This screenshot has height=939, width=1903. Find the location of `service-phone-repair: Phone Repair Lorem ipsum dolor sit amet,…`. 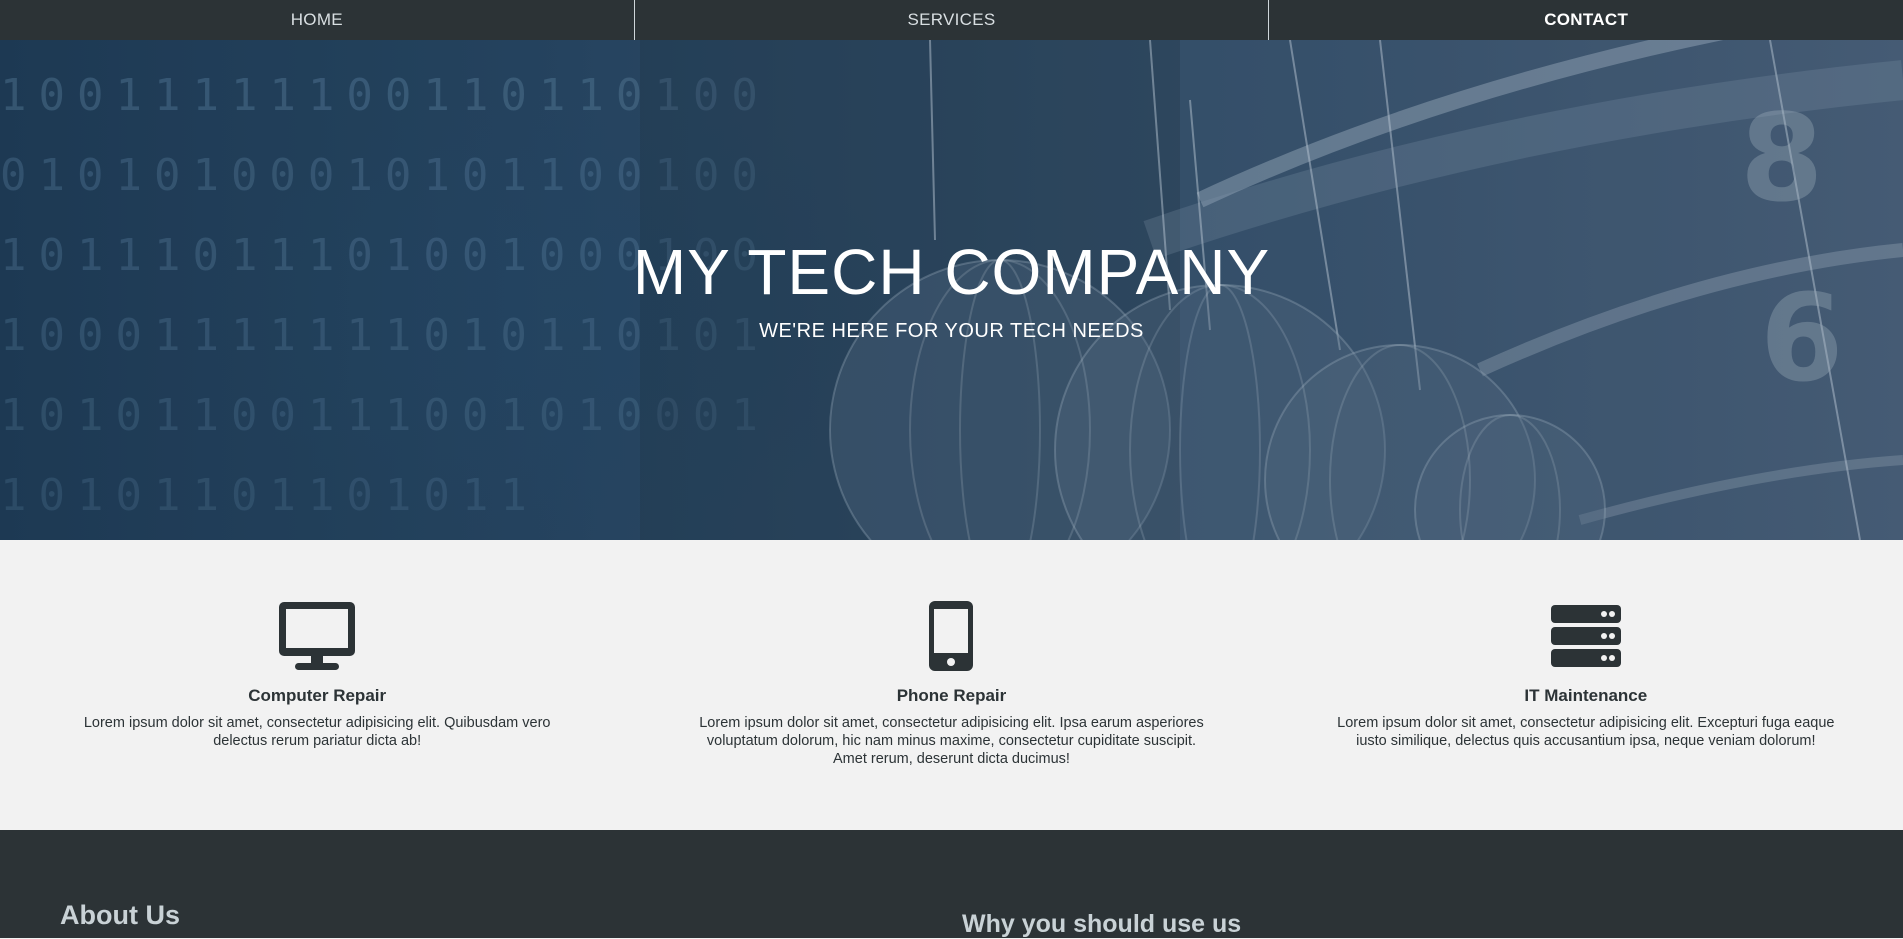

service-phone-repair: Phone Repair Lorem ipsum dolor sit amet,… is located at coordinates (951, 685).